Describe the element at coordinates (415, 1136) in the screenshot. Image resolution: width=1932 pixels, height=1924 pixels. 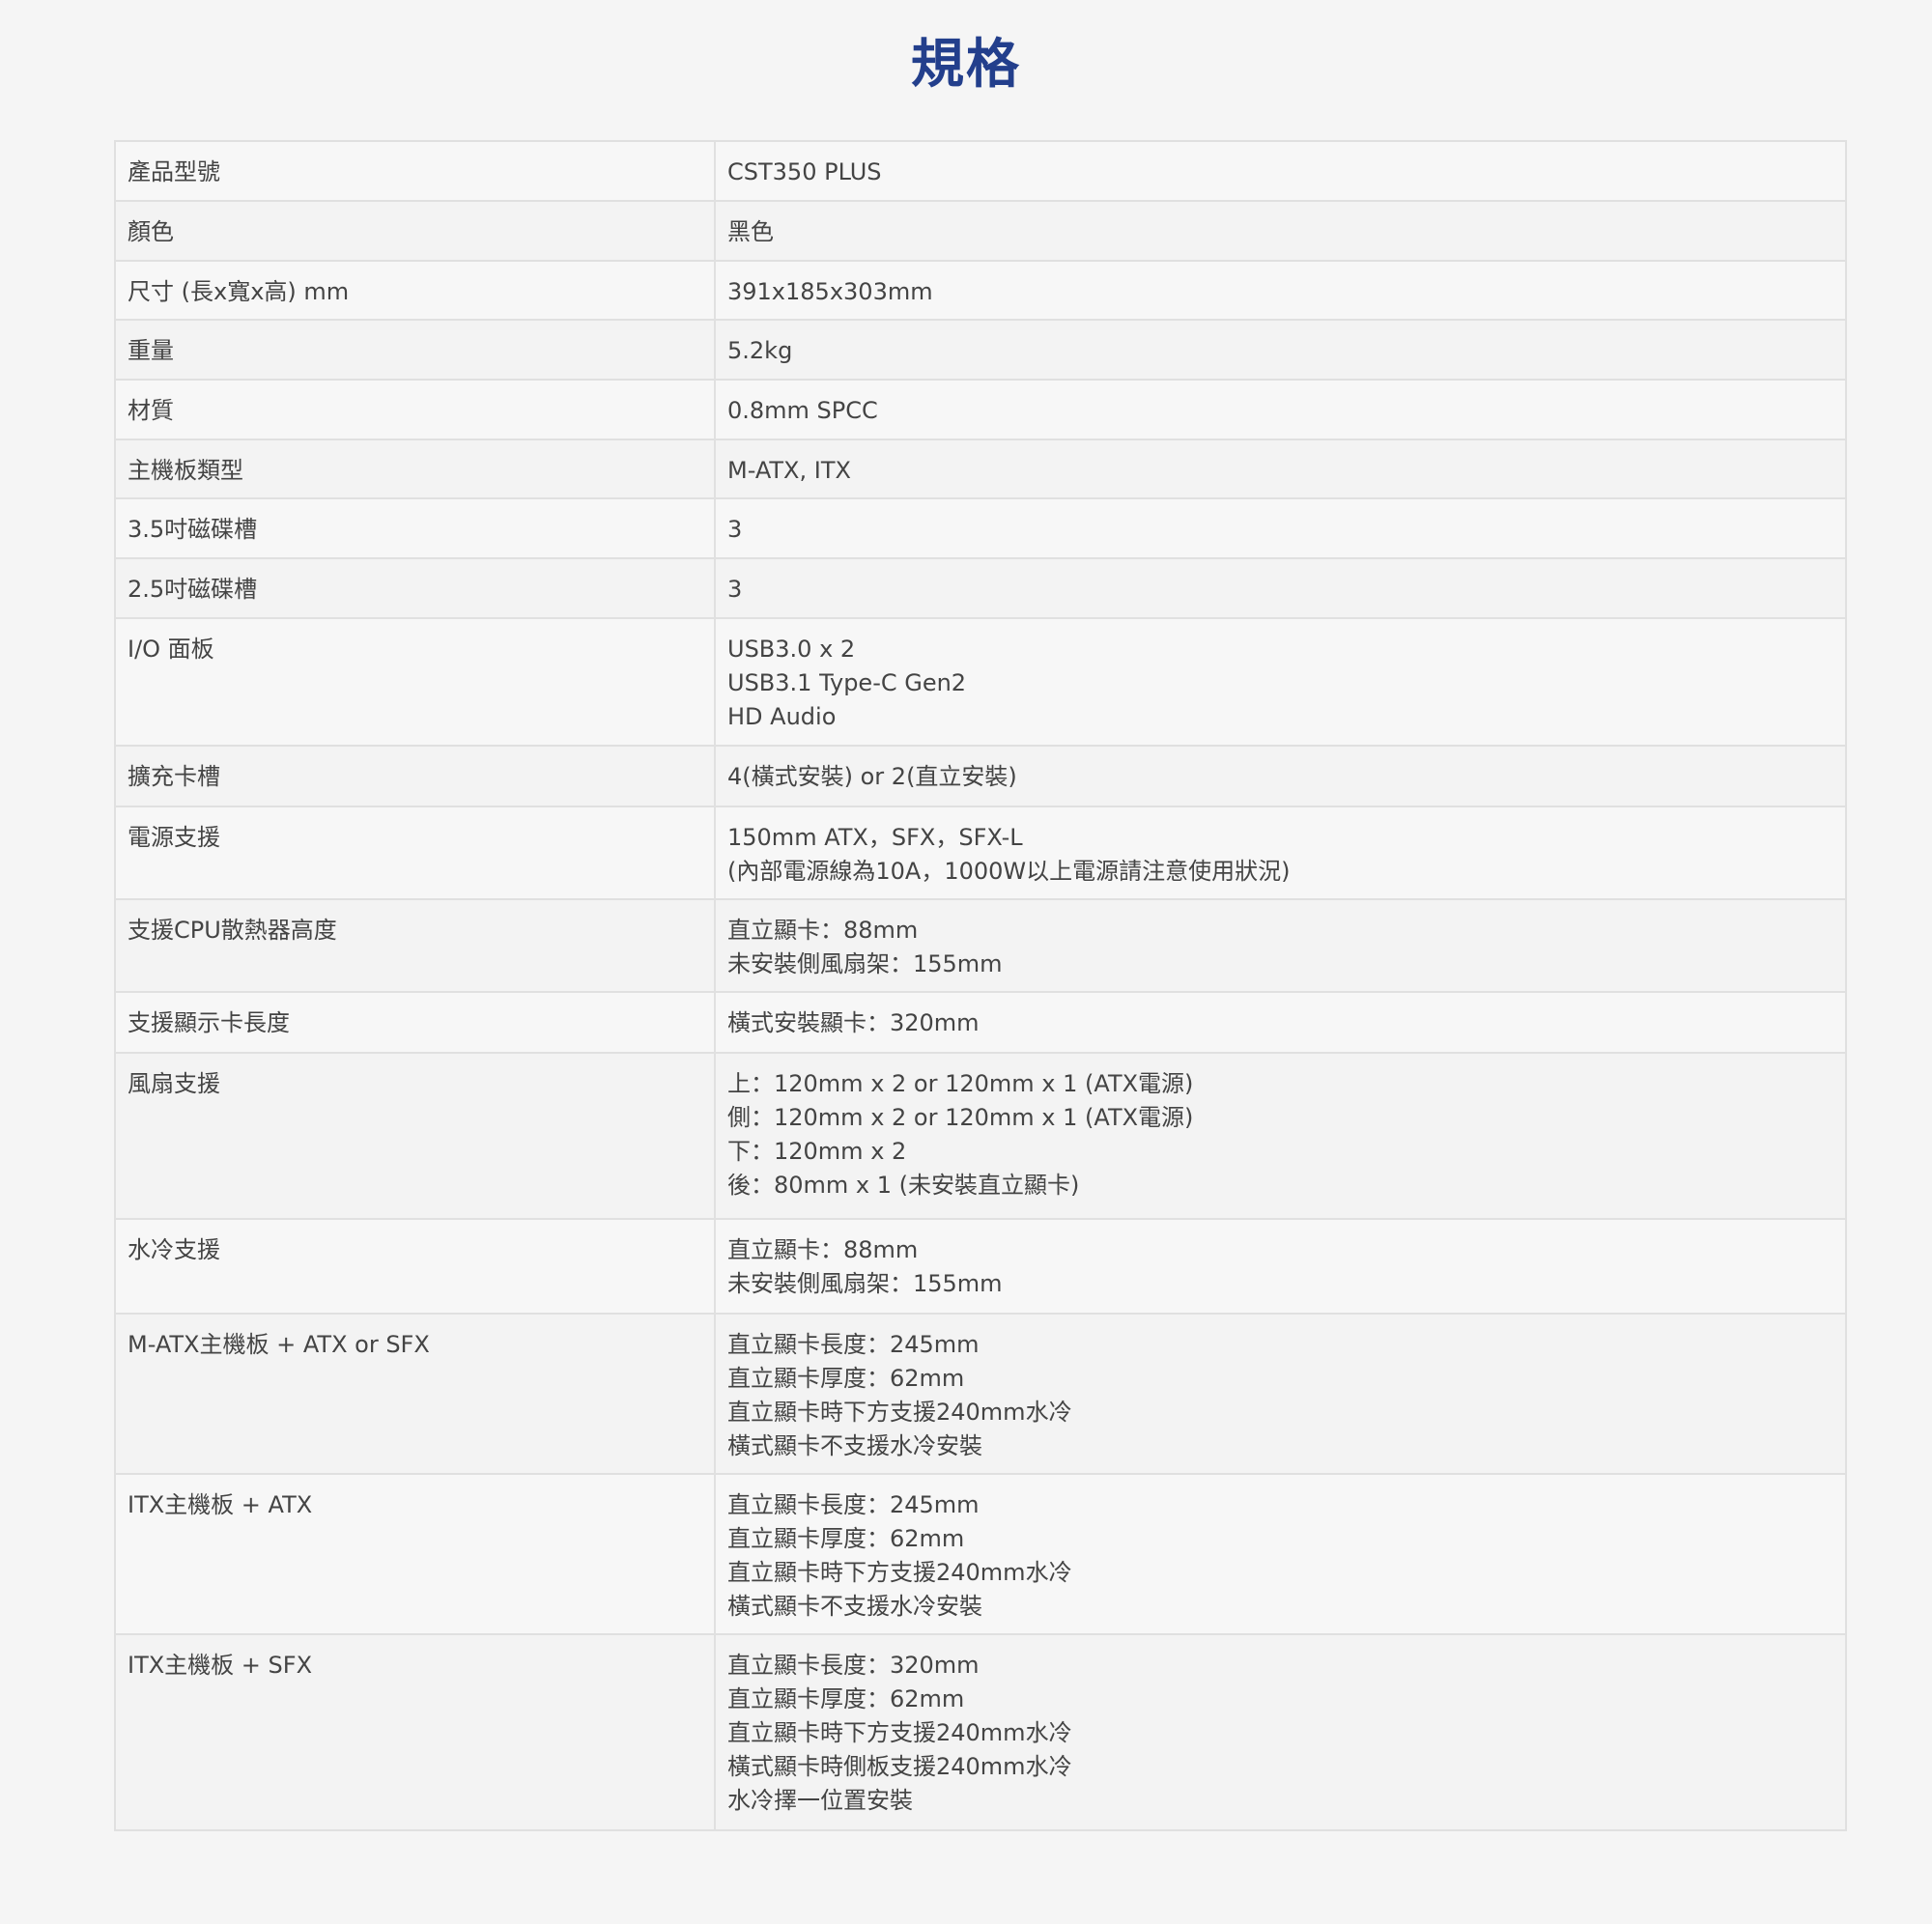
I see `spec-label: 風扇支援` at that location.